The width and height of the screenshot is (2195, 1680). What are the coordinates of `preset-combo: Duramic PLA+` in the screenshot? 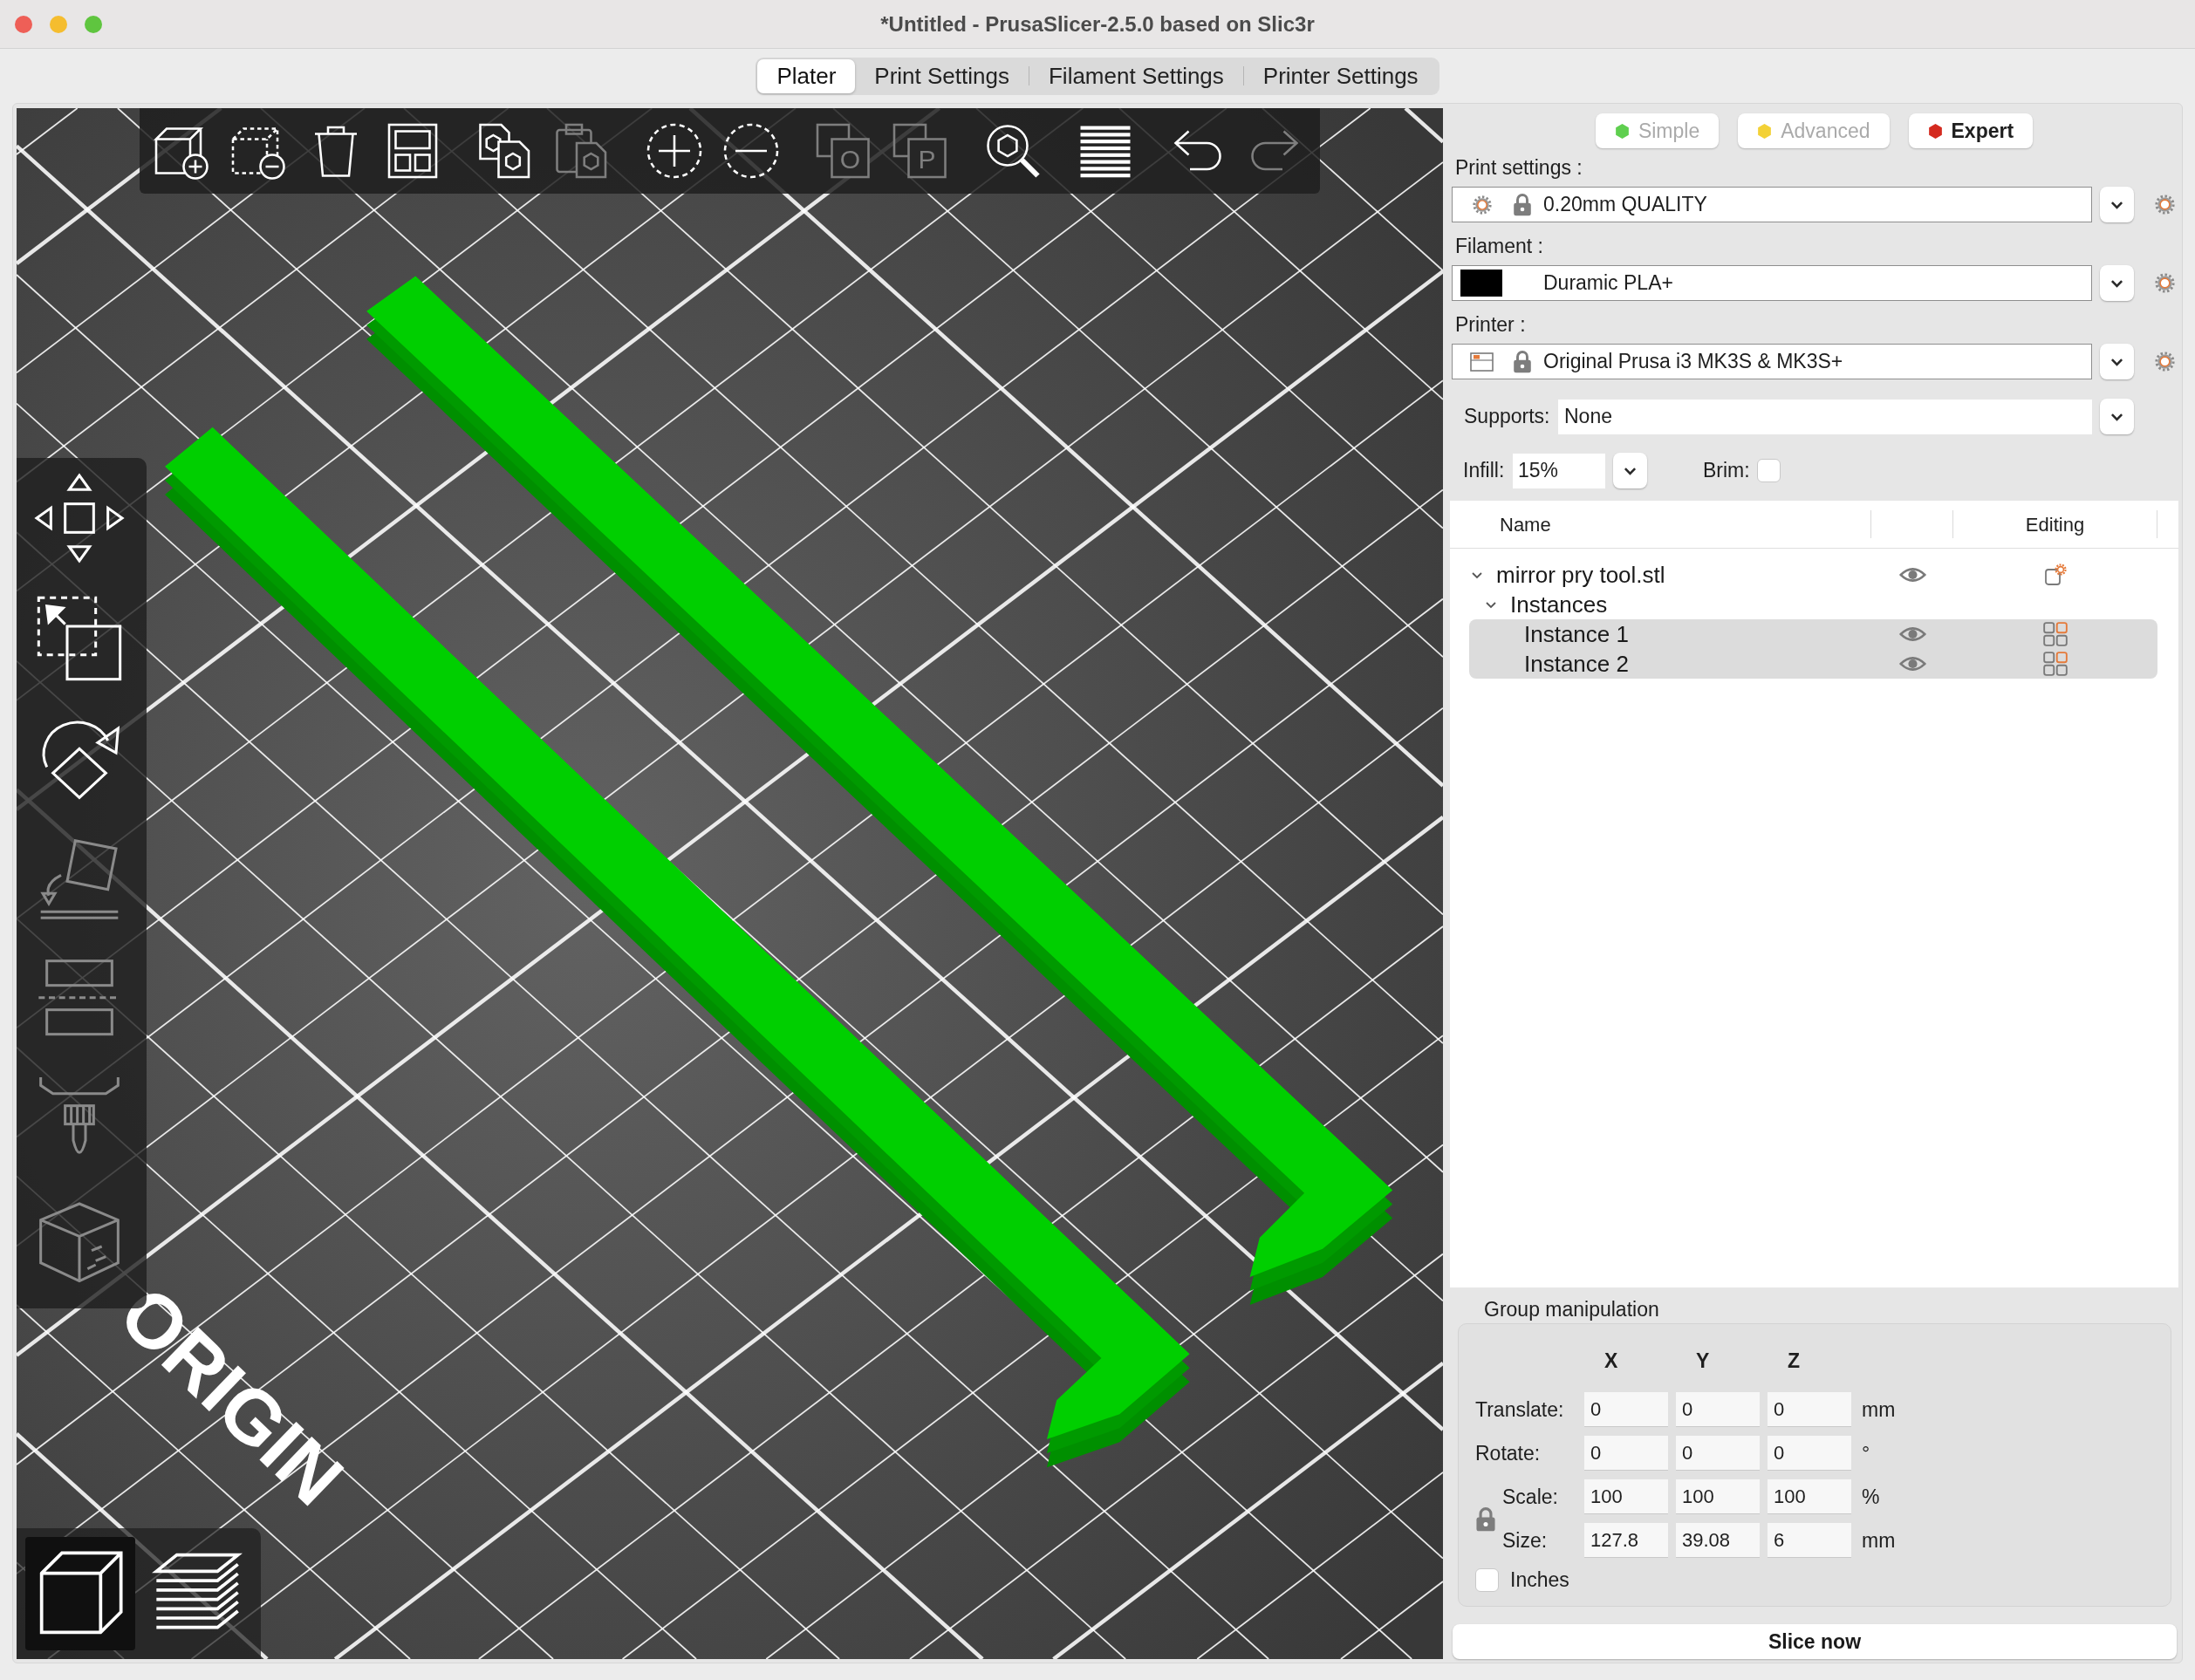 It's located at (1772, 283).